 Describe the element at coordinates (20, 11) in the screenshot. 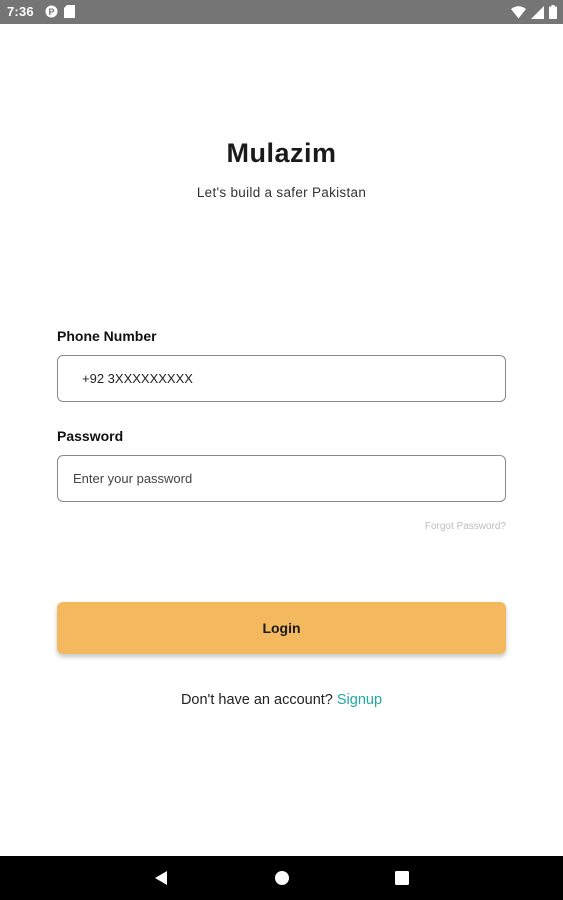

I see `status-time: 7:36` at that location.